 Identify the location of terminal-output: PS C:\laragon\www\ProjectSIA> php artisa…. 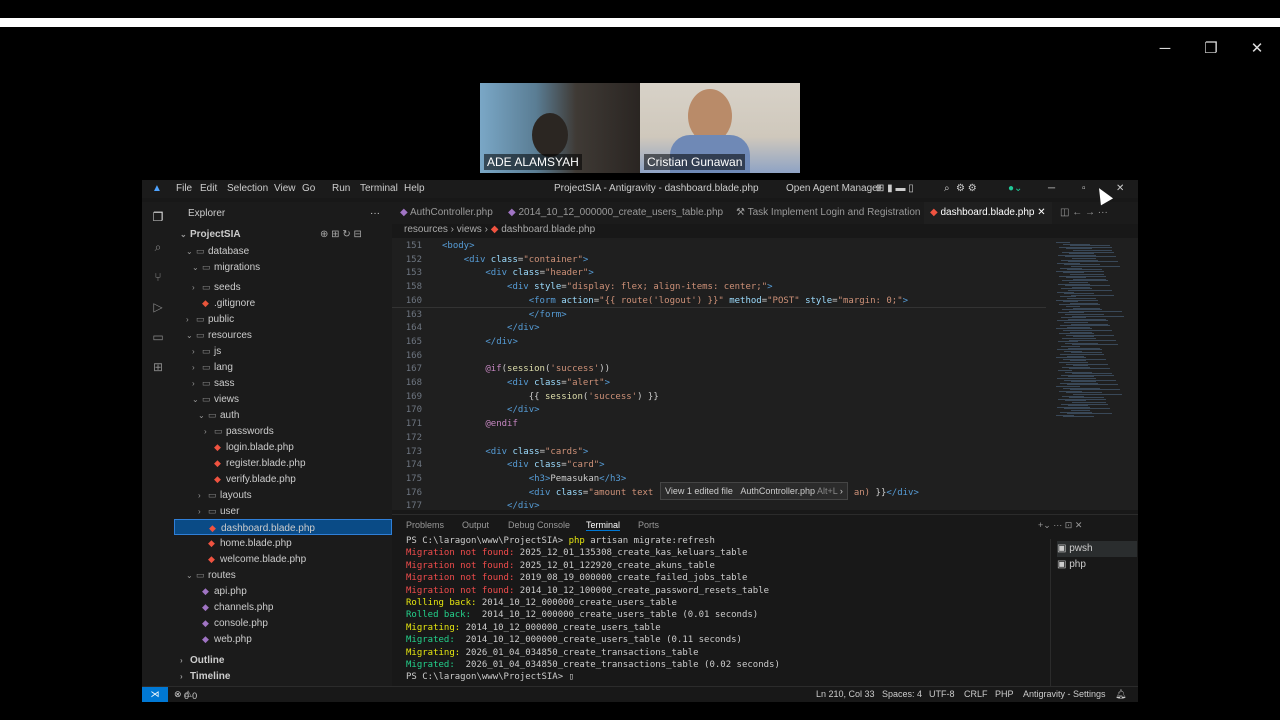
(593, 609).